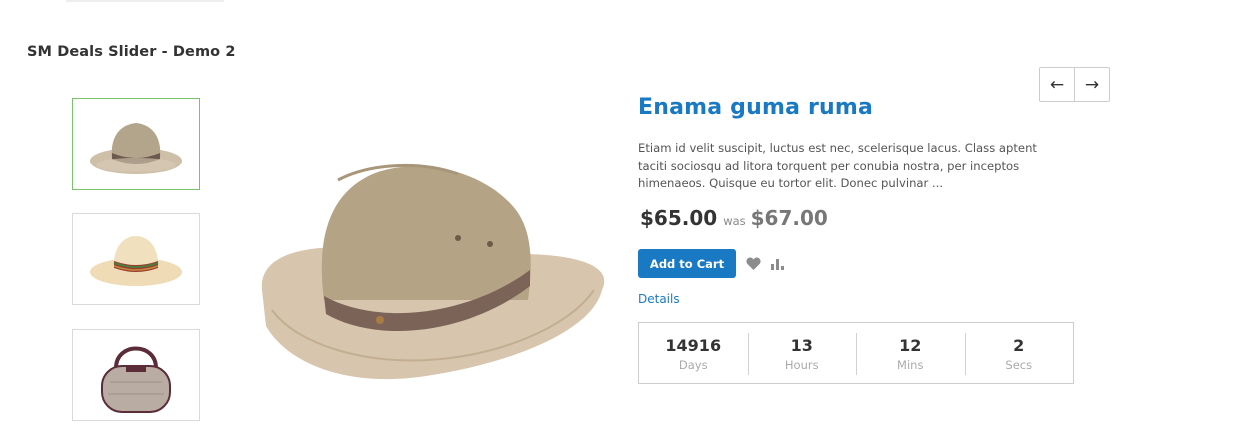  I want to click on was-label: was, so click(734, 221).